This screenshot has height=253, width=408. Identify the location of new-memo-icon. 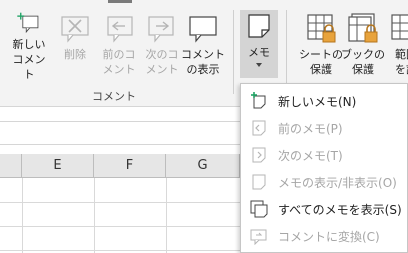
(258, 100).